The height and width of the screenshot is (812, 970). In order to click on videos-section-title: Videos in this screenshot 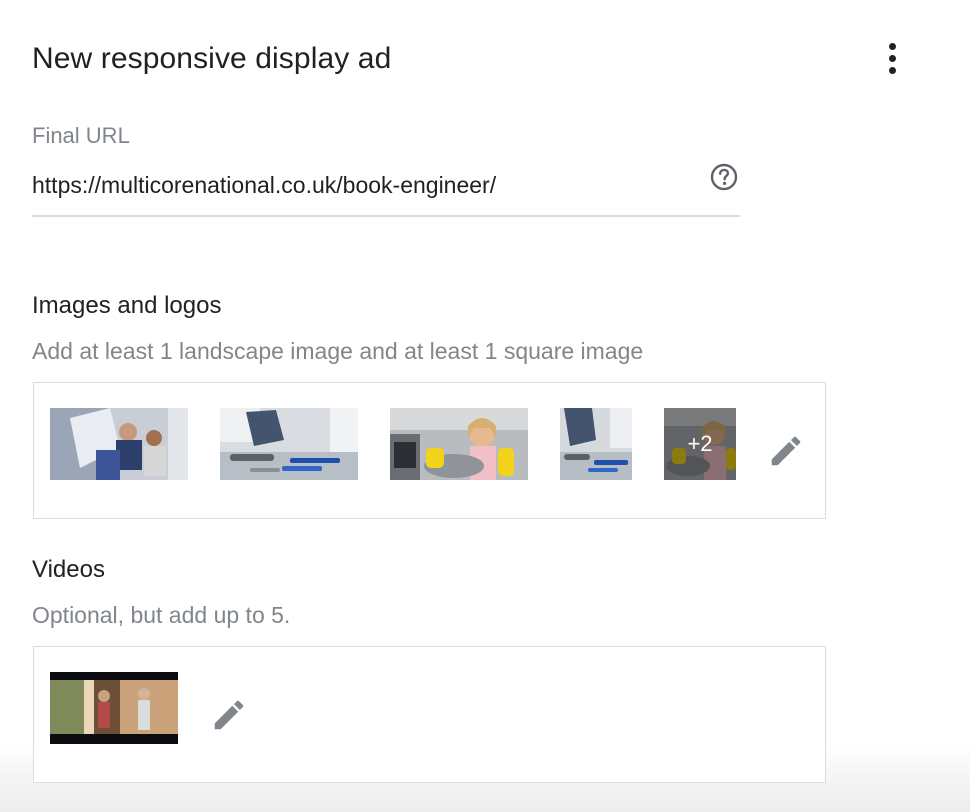, I will do `click(68, 569)`.